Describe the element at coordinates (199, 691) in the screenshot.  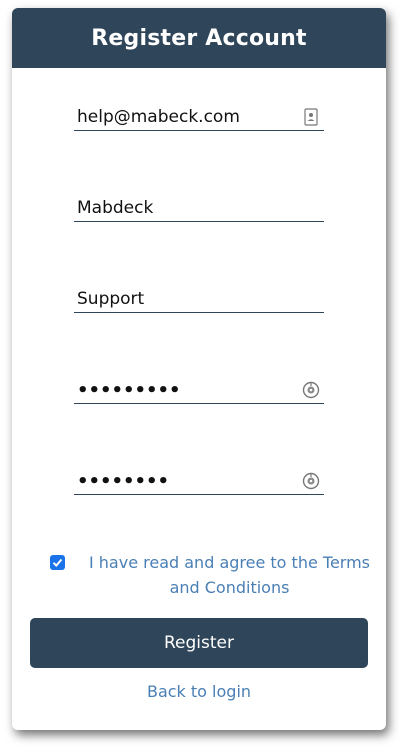
I see `back-to-login-link: Back to login` at that location.